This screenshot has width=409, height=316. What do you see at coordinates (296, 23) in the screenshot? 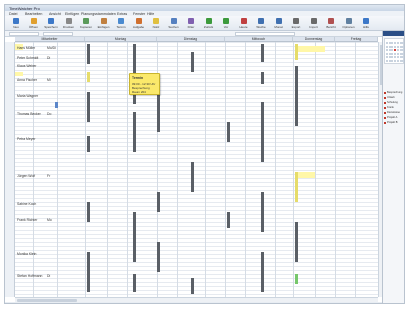
I see `toolbar-button: Export` at bounding box center [296, 23].